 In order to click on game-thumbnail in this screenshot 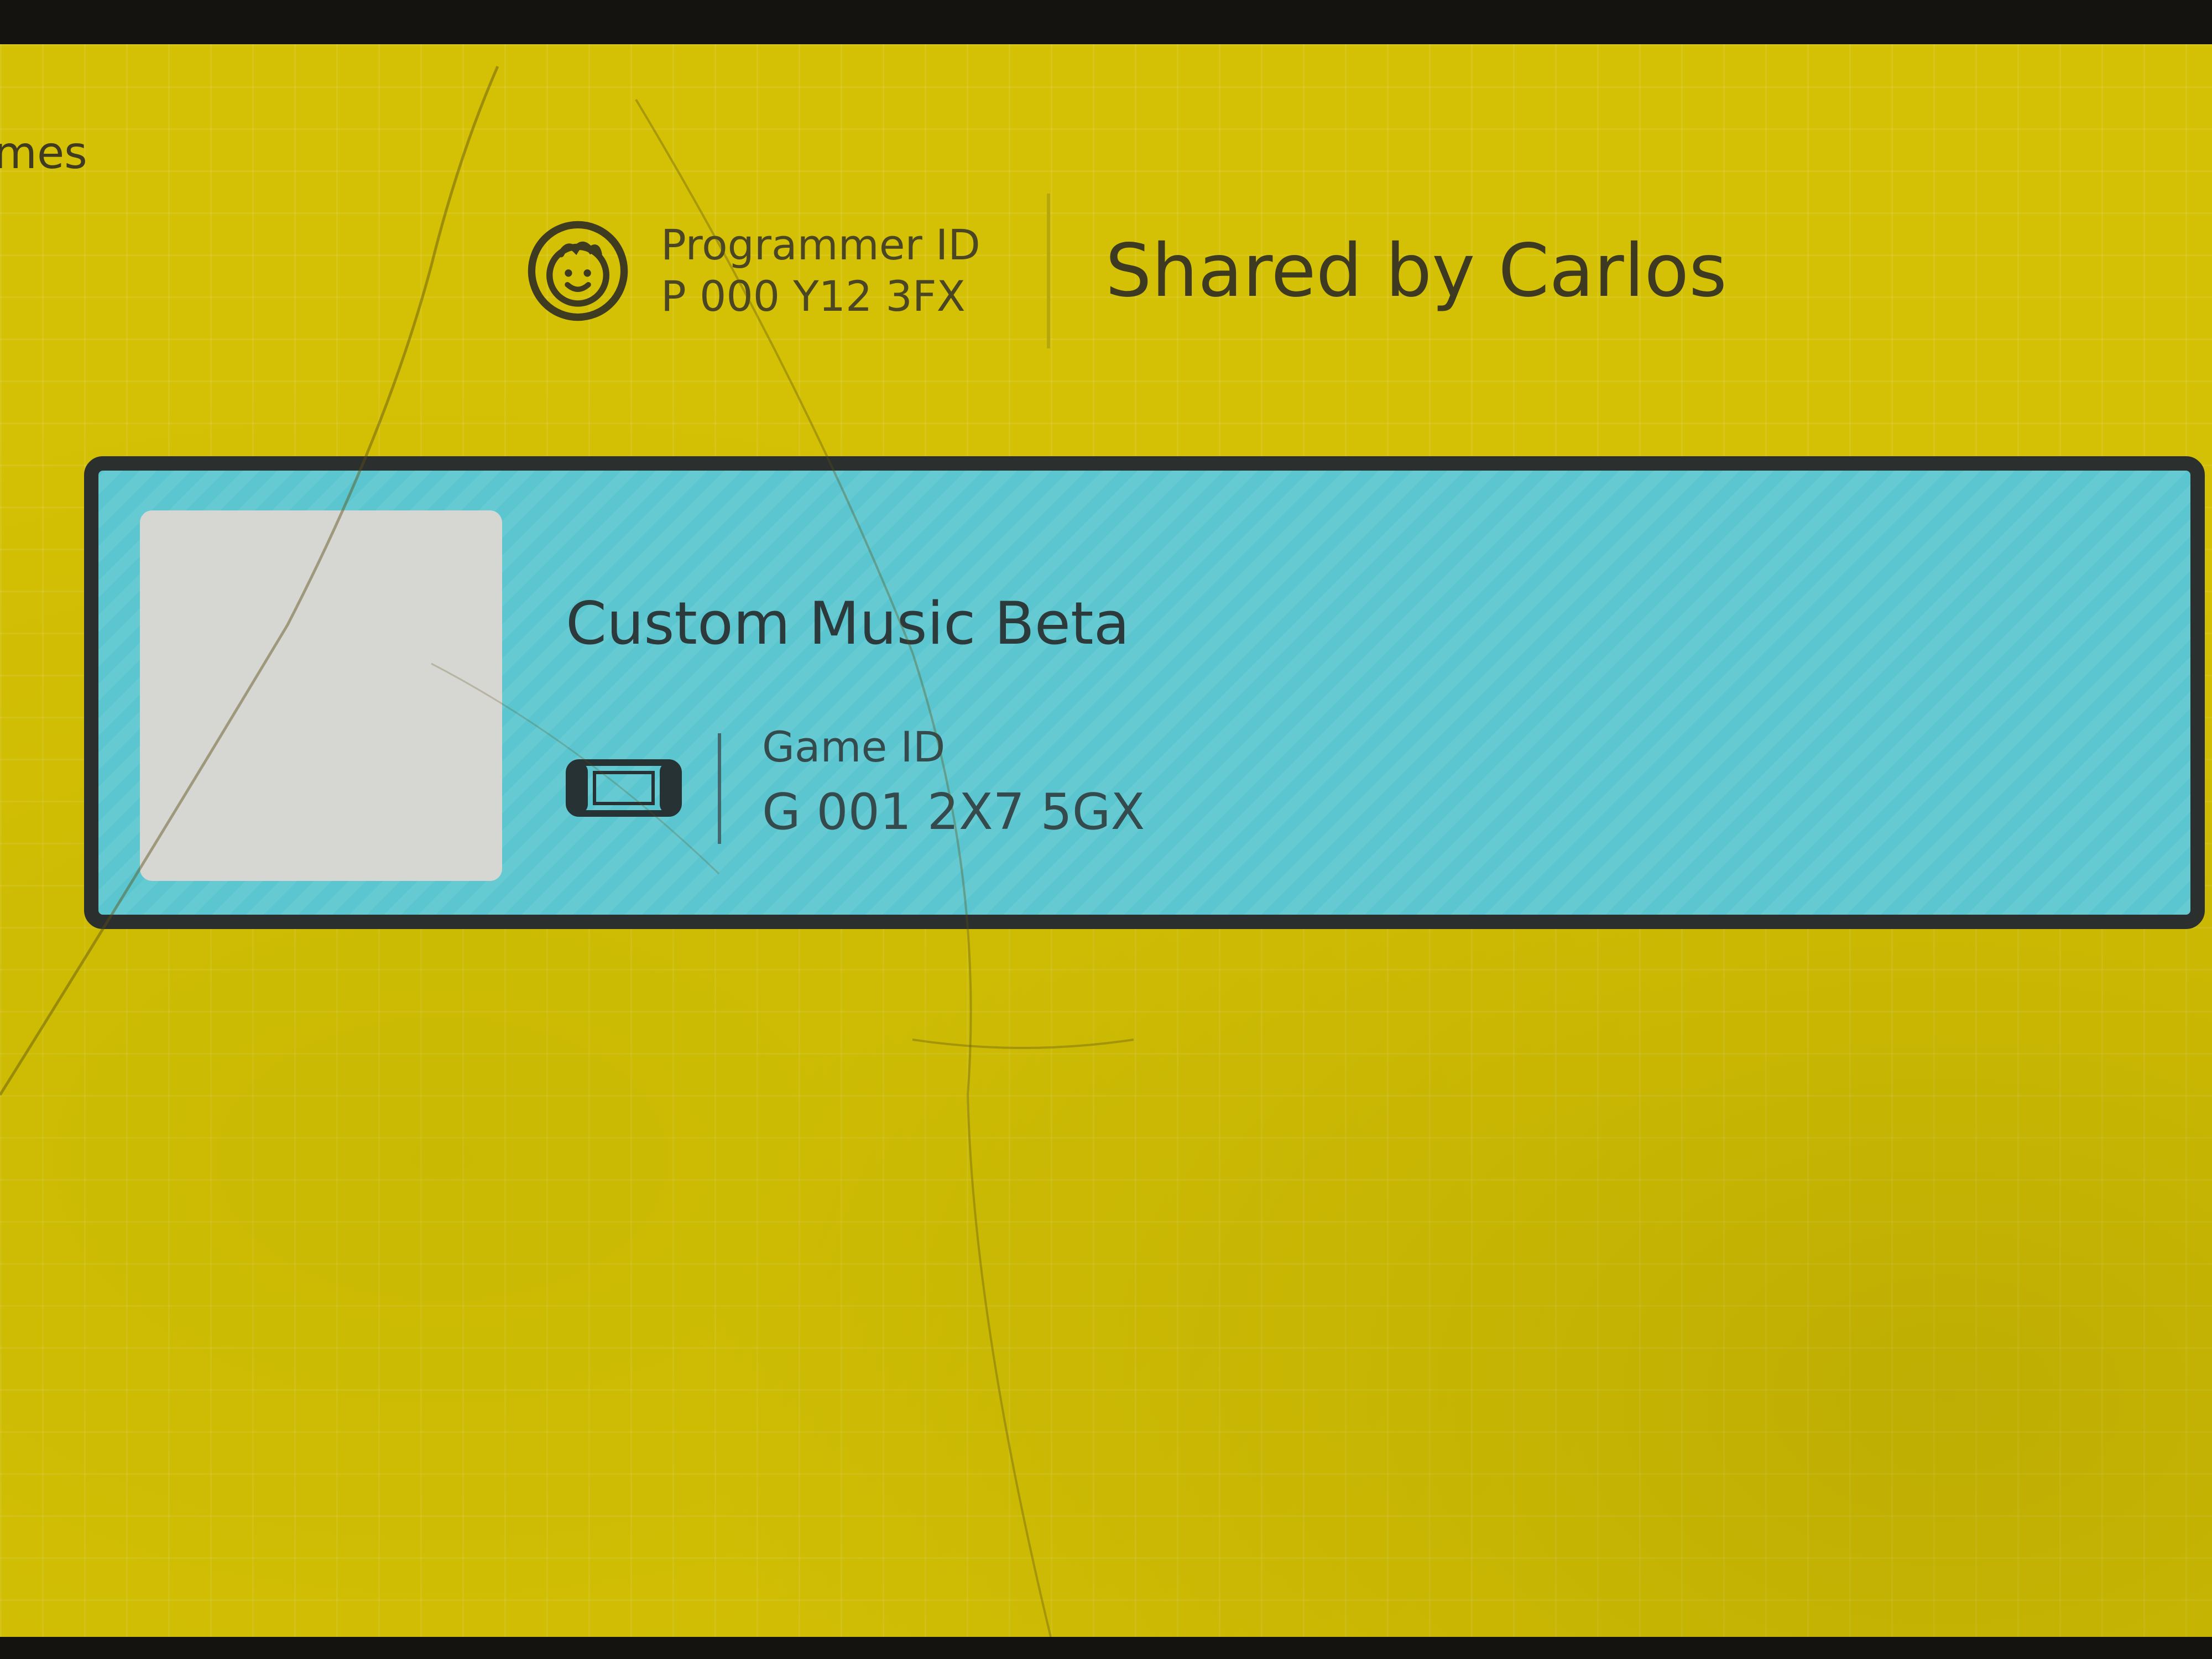, I will do `click(321, 696)`.